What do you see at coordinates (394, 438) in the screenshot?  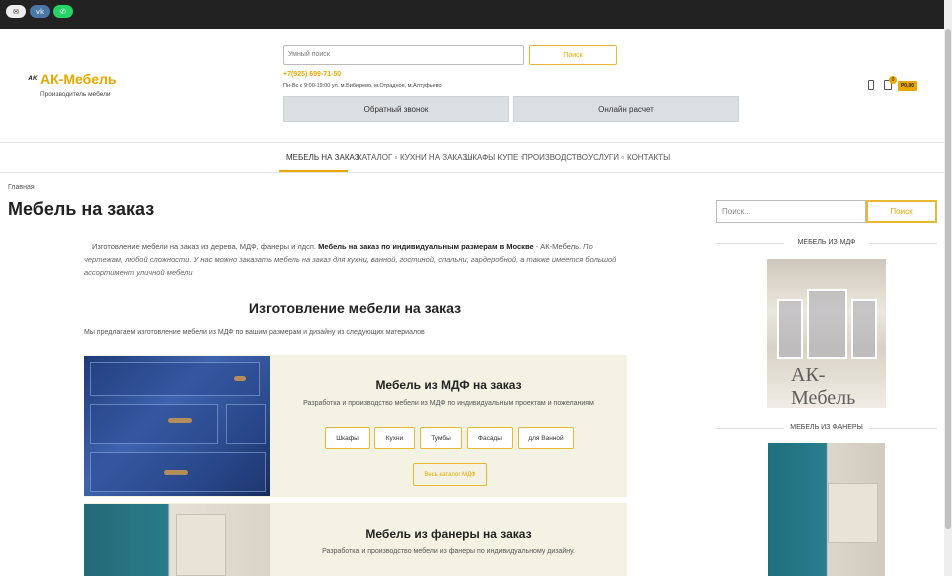 I see `cat-button-kitchens: Кухни` at bounding box center [394, 438].